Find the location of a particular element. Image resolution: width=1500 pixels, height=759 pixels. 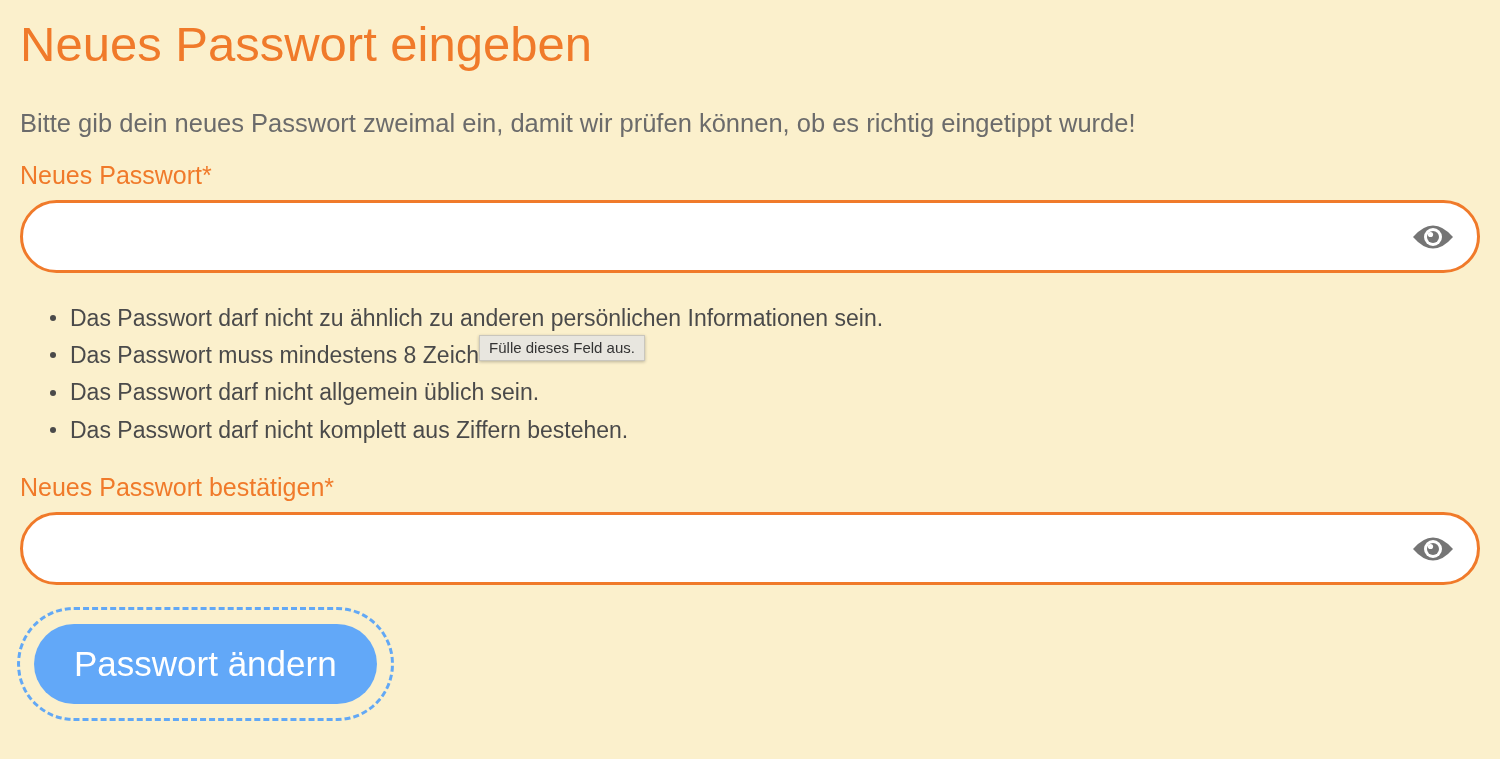

tooltip: Fülle dieses Feld aus. is located at coordinates (562, 348).